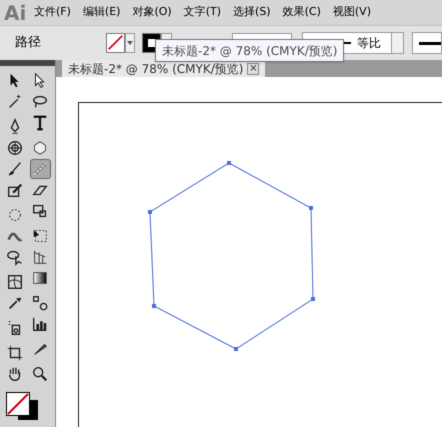 This screenshot has width=442, height=427. Describe the element at coordinates (351, 12) in the screenshot. I see `menu-item: 视图(V)` at that location.